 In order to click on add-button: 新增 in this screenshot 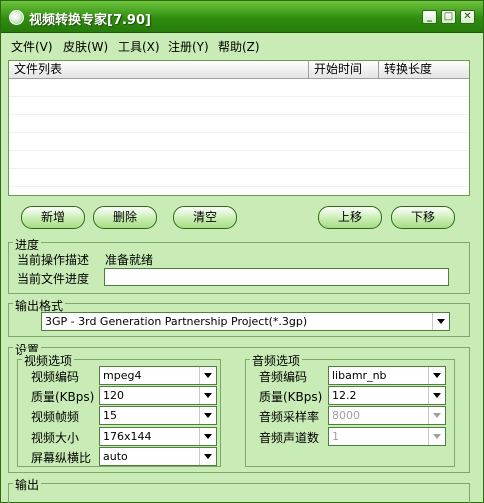, I will do `click(53, 217)`.